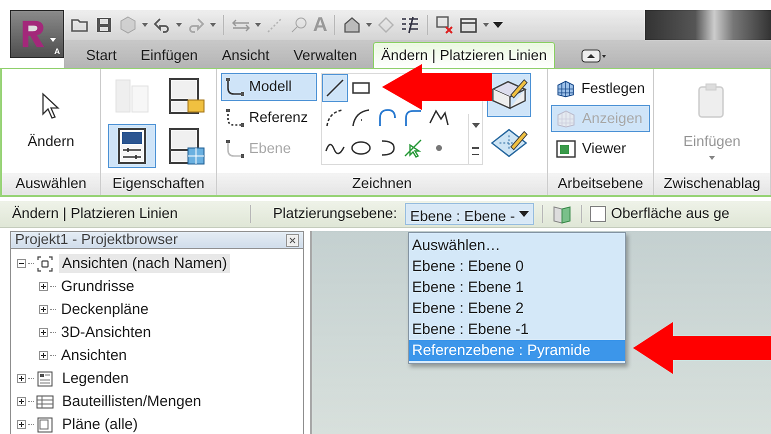 Image resolution: width=771 pixels, height=434 pixels. Describe the element at coordinates (51, 184) in the screenshot. I see `panel-label: Auswählen` at that location.